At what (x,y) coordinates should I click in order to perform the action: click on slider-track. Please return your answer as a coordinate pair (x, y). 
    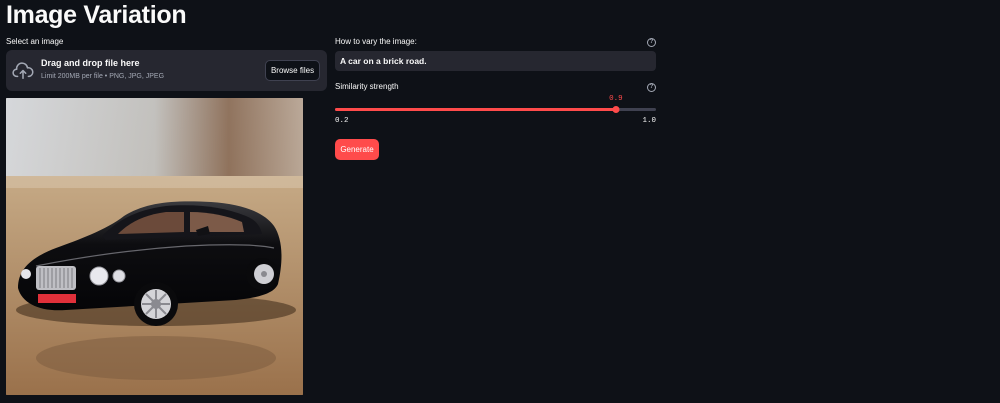
    Looking at the image, I should click on (495, 109).